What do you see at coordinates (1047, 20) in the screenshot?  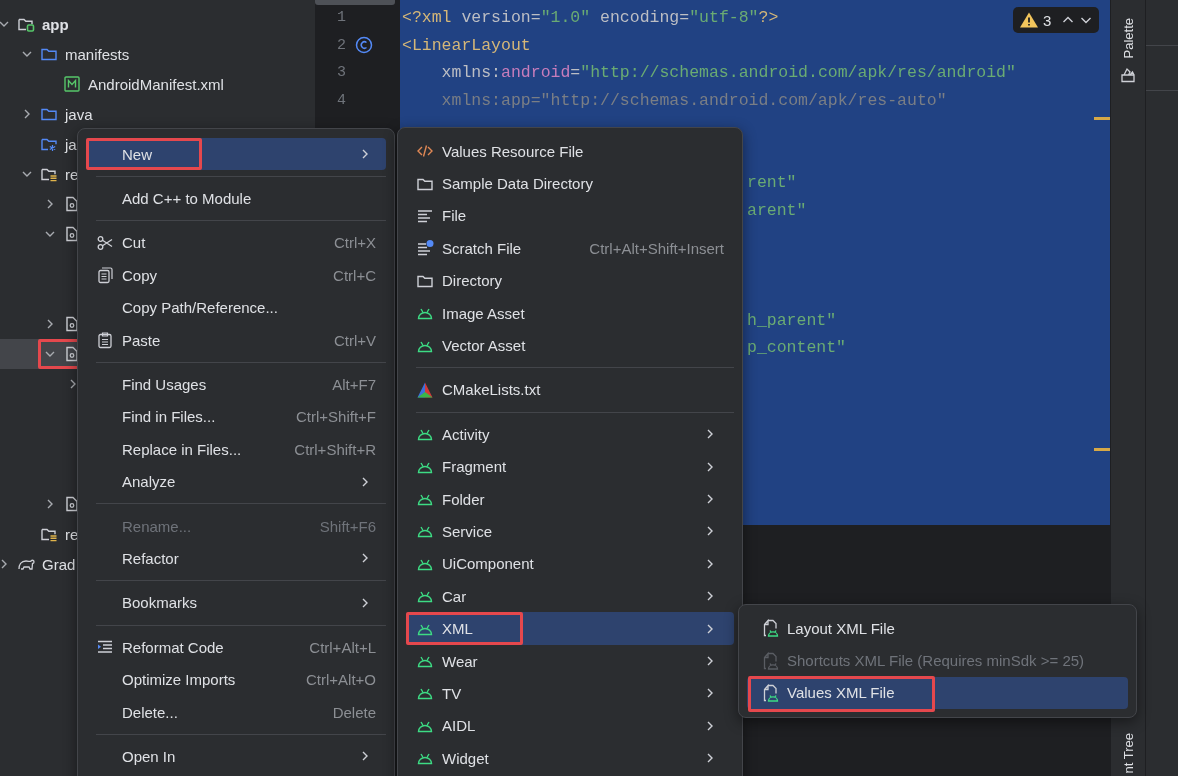 I see `warning-count: 3` at bounding box center [1047, 20].